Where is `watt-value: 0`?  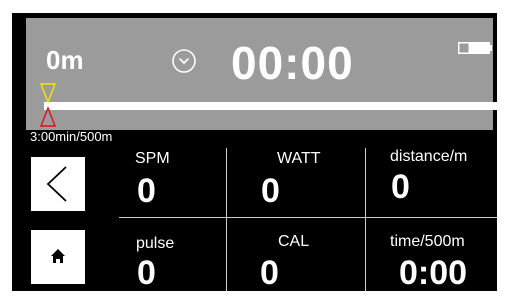
watt-value: 0 is located at coordinates (270, 191).